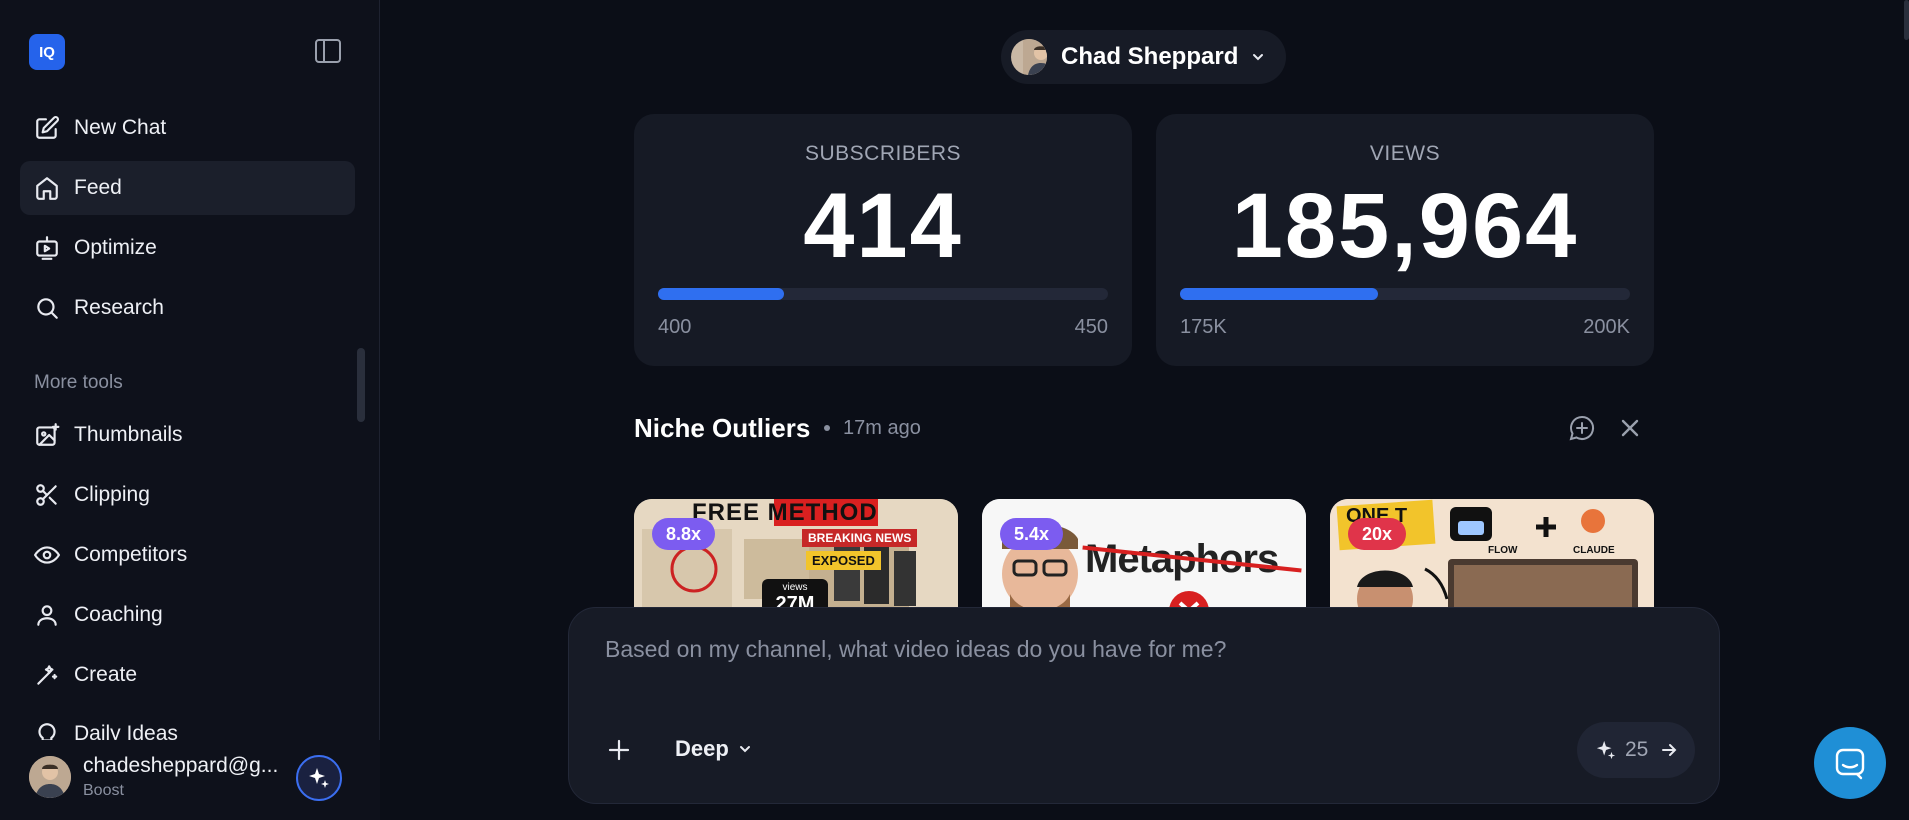 This screenshot has height=820, width=1909. Describe the element at coordinates (1405, 226) in the screenshot. I see `views-value: 185,964` at that location.